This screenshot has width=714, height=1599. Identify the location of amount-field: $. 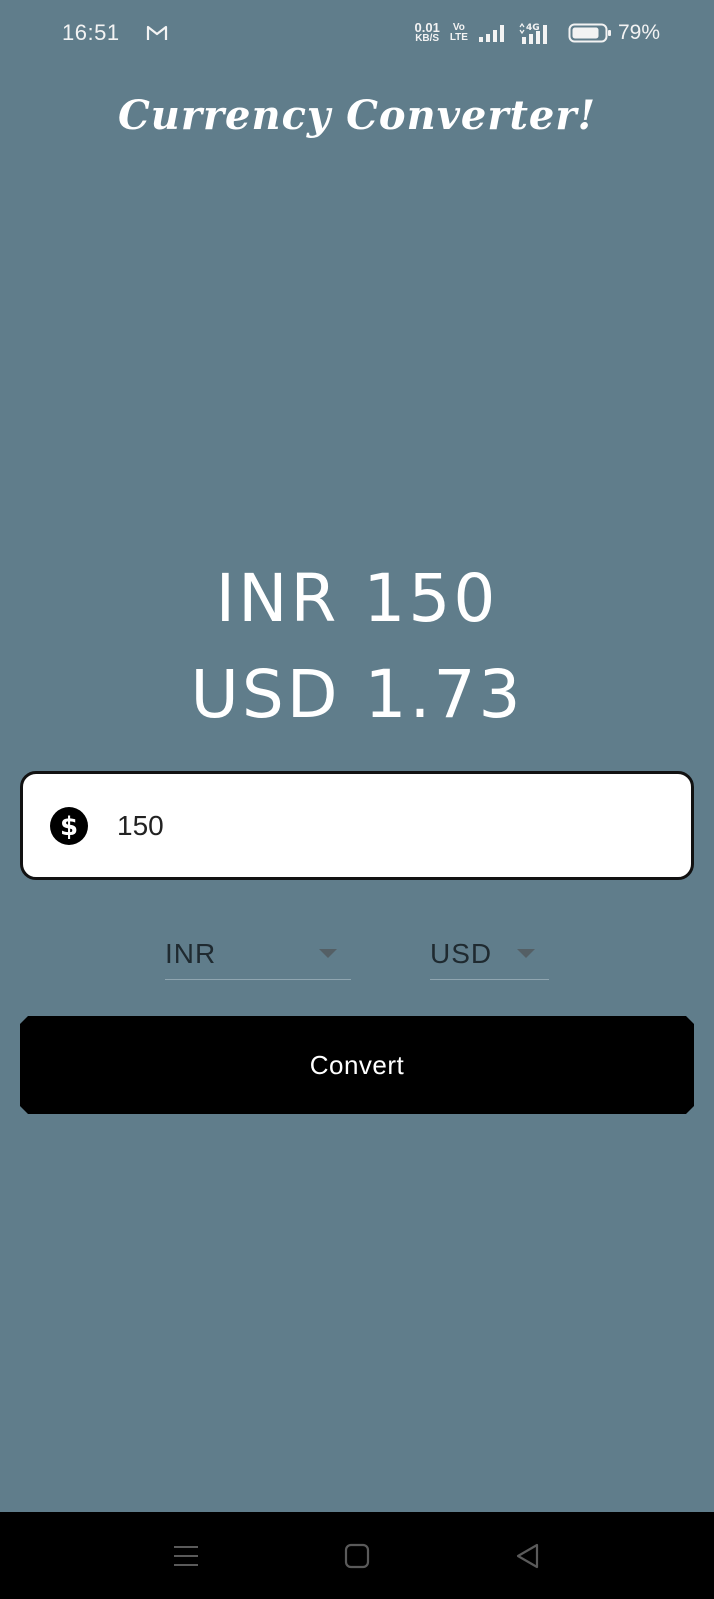
(357, 825).